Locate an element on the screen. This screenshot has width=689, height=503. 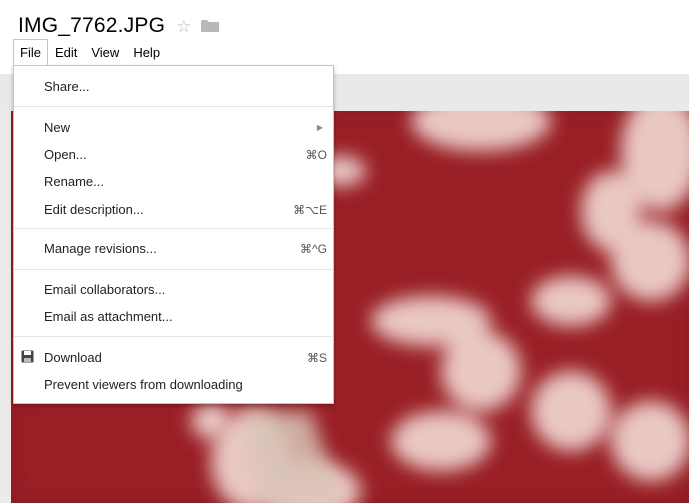
menu-item-open: Open... ⌘O is located at coordinates (173, 154).